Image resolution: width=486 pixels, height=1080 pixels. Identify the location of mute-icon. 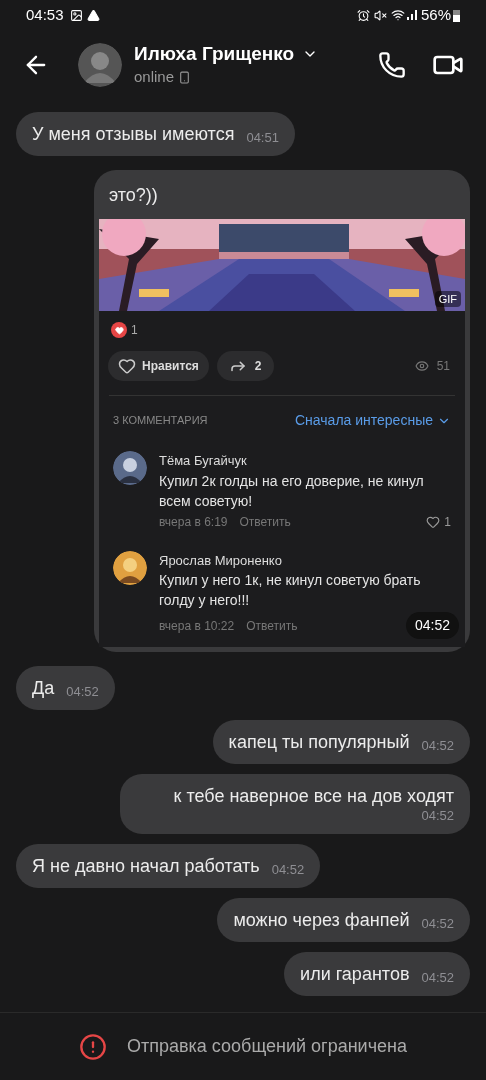
(380, 15).